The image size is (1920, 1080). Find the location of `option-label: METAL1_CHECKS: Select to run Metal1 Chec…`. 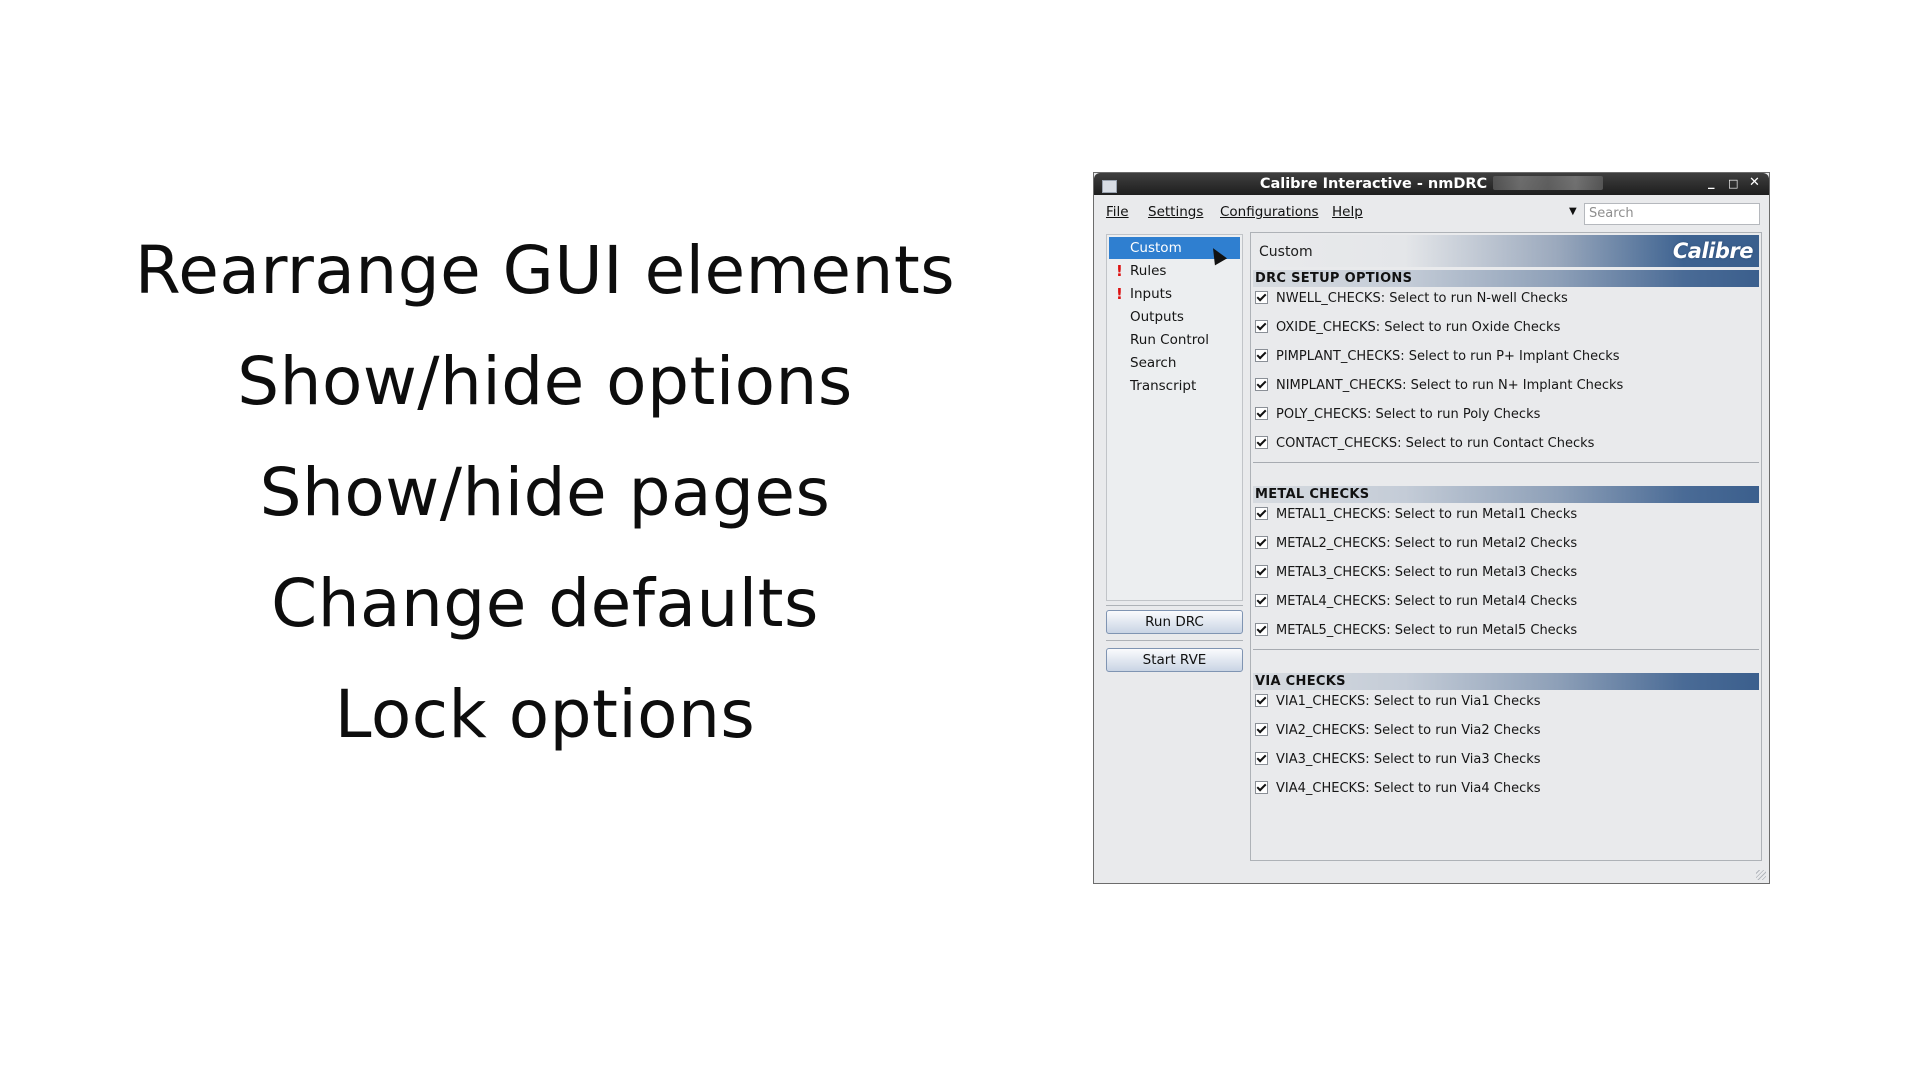

option-label: METAL1_CHECKS: Select to run Metal1 Chec… is located at coordinates (1427, 514).